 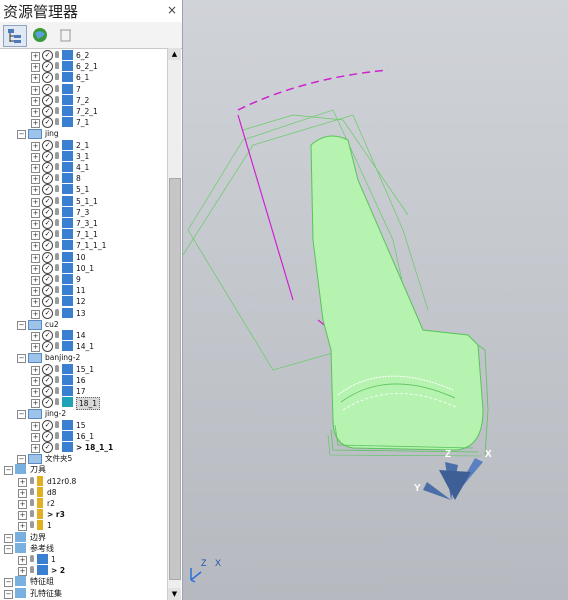 I want to click on tree-row-path: + ✓ 9, so click(x=83, y=279).